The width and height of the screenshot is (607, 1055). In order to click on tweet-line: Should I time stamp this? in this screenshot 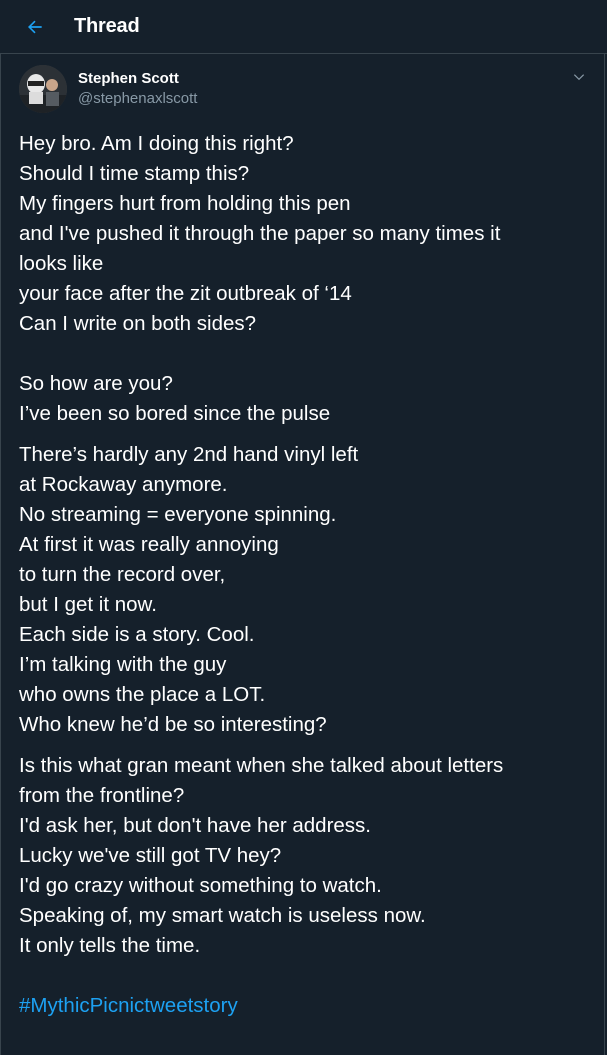, I will do `click(134, 173)`.